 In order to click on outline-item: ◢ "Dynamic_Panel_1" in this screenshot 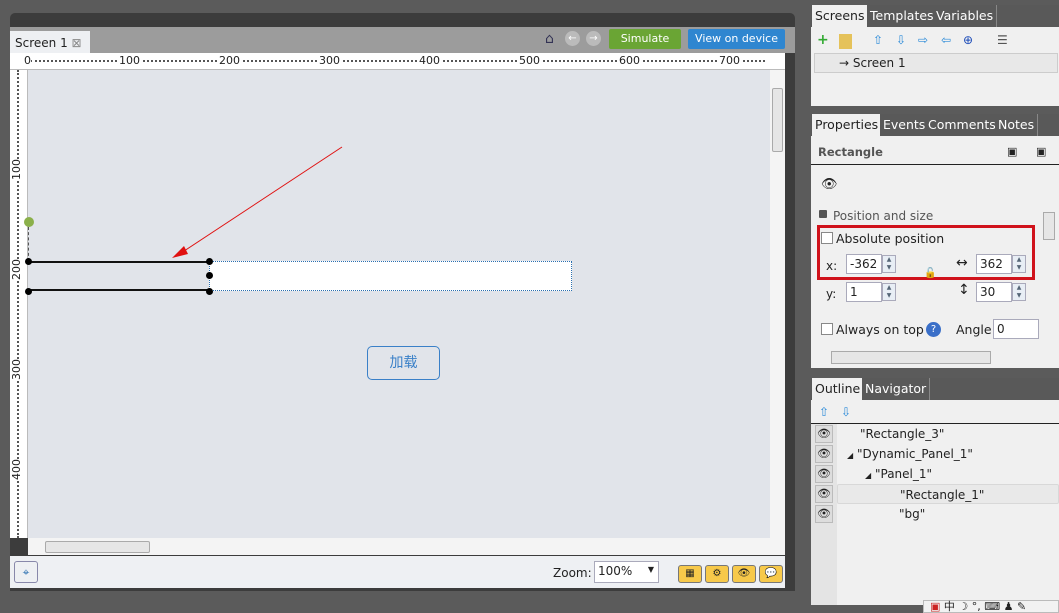, I will do `click(948, 454)`.